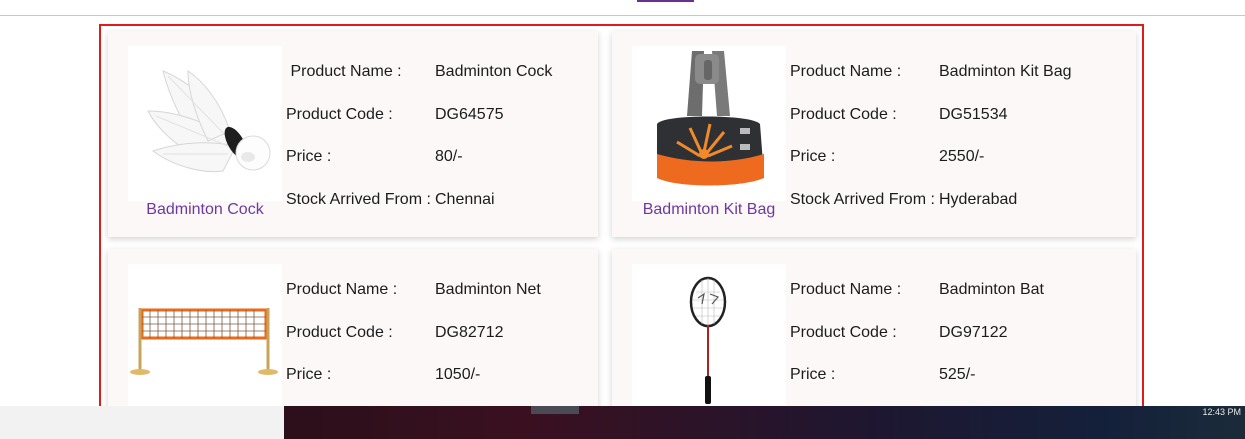  Describe the element at coordinates (665, 1) in the screenshot. I see `active-nav-underline` at that location.